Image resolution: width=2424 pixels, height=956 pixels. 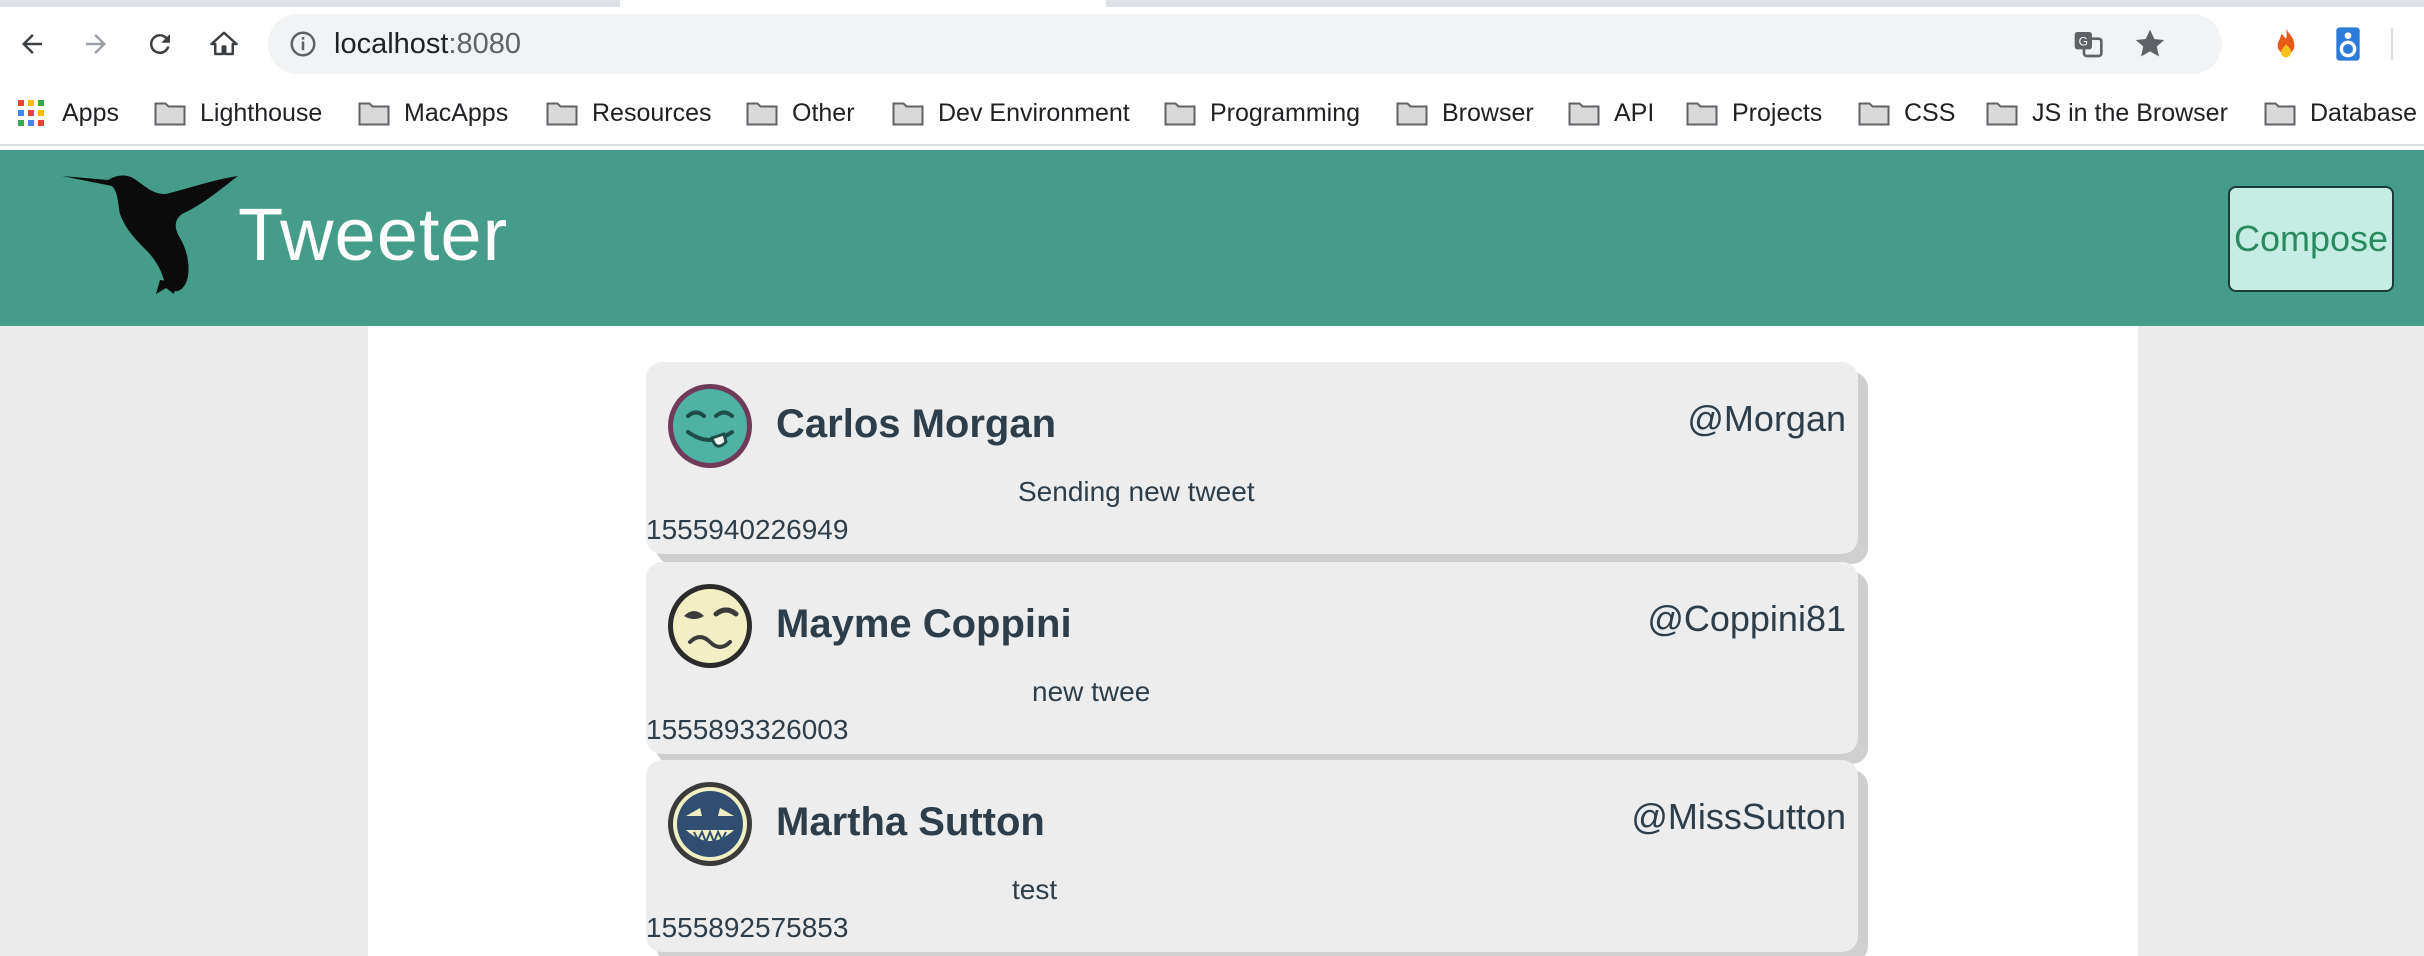 I want to click on bookmark-projects: Projects, so click(x=1754, y=113).